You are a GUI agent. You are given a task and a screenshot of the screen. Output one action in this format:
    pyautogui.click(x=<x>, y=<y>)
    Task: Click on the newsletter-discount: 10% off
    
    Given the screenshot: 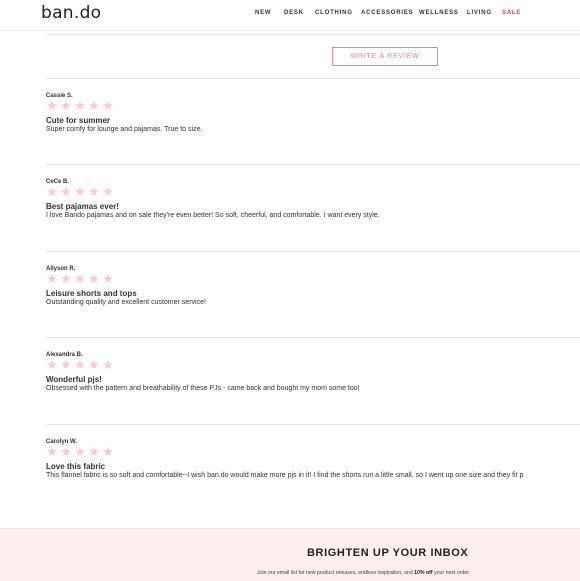 What is the action you would take?
    pyautogui.click(x=423, y=573)
    